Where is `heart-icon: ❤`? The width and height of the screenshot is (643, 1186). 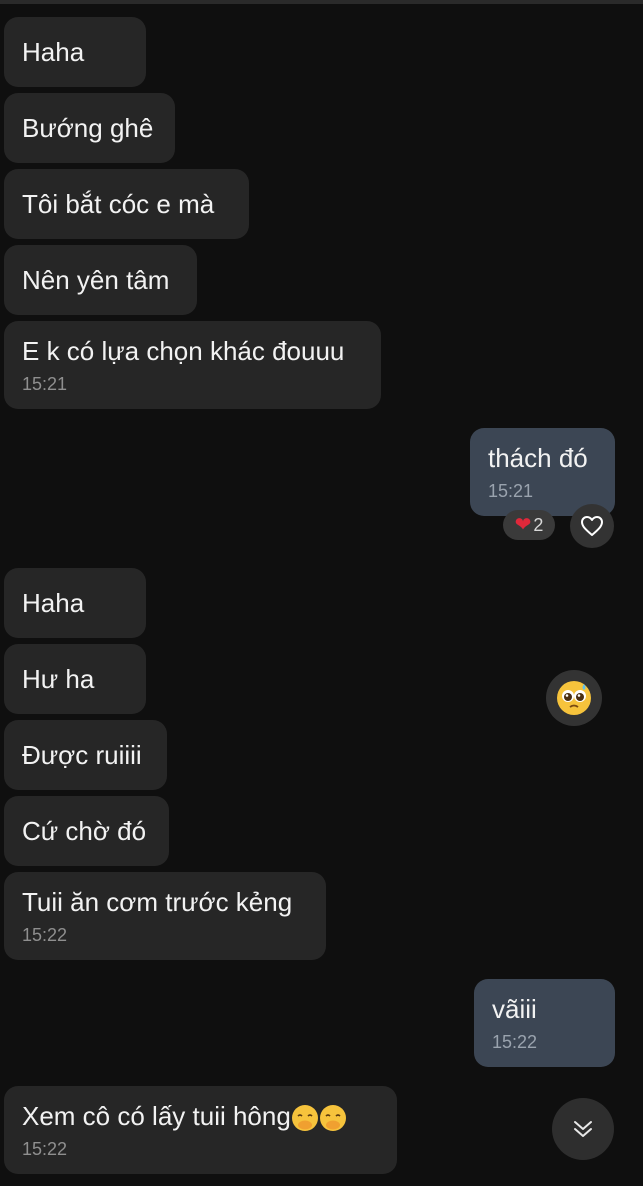 heart-icon: ❤ is located at coordinates (523, 525).